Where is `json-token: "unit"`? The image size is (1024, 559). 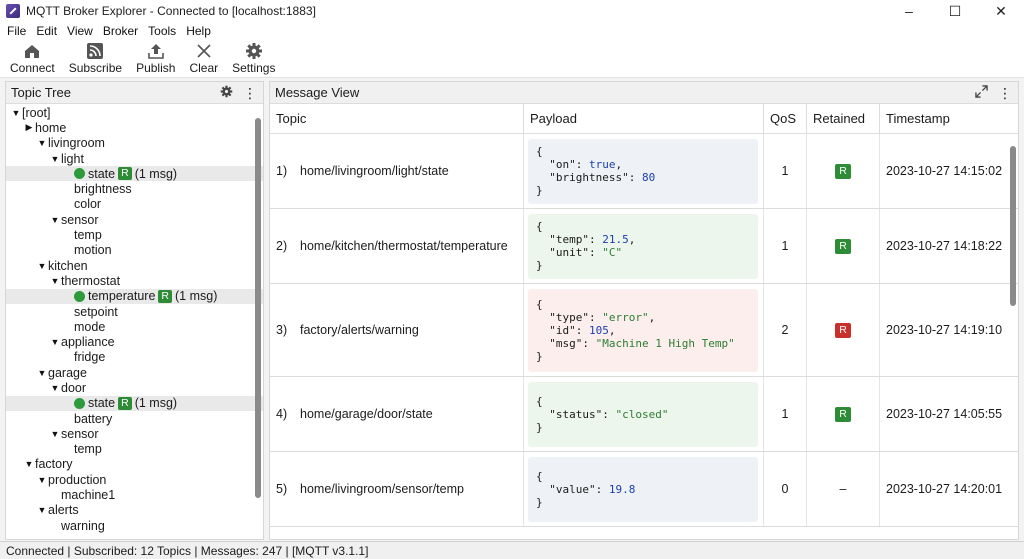 json-token: "unit" is located at coordinates (569, 252).